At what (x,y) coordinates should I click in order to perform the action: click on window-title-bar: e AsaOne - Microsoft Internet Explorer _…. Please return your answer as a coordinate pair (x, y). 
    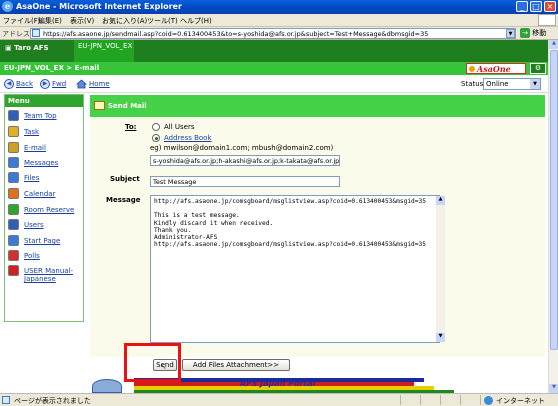
    Looking at the image, I should click on (279, 7).